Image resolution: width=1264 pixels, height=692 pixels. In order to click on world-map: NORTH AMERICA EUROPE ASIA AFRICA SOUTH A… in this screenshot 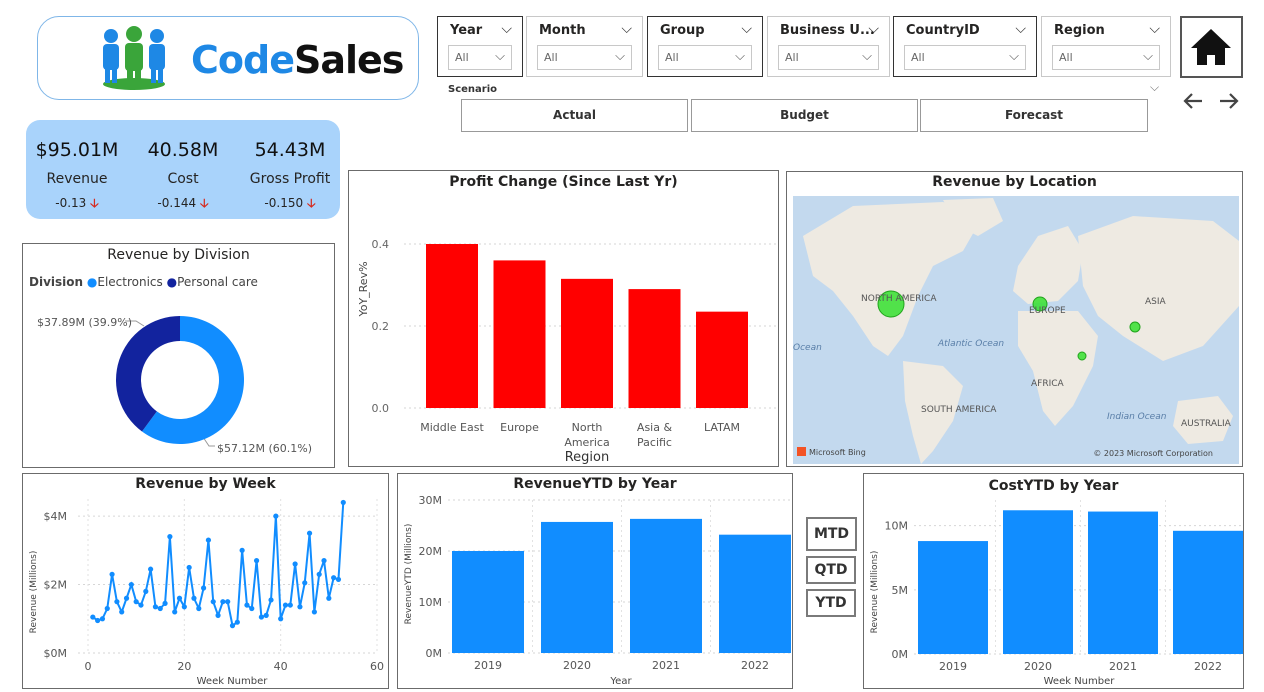, I will do `click(1016, 330)`.